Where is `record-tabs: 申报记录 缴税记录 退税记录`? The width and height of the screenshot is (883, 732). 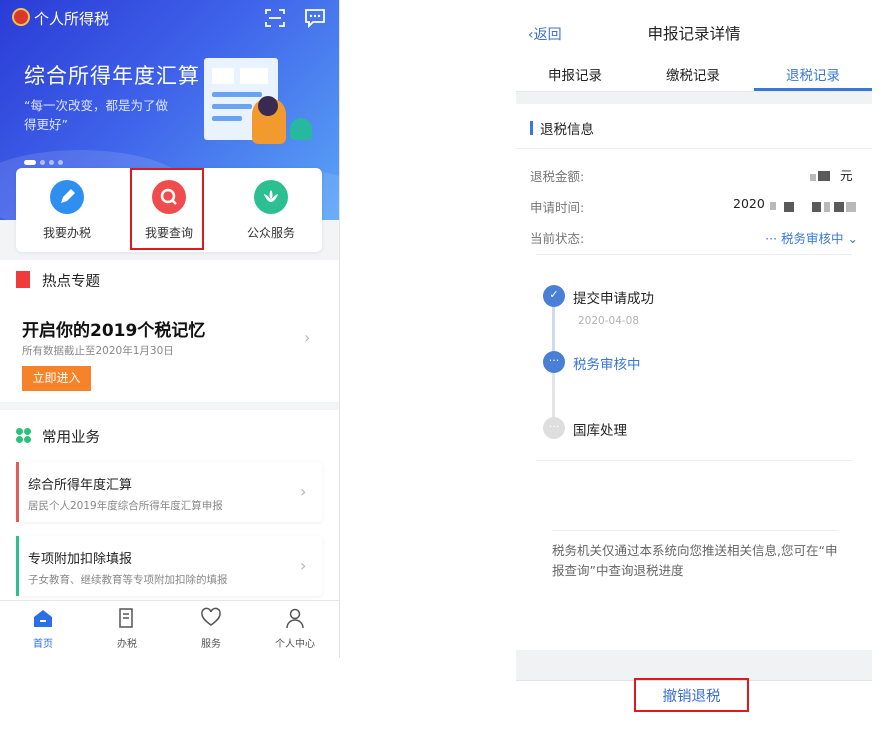 record-tabs: 申报记录 缴税记录 退税记录 is located at coordinates (694, 75).